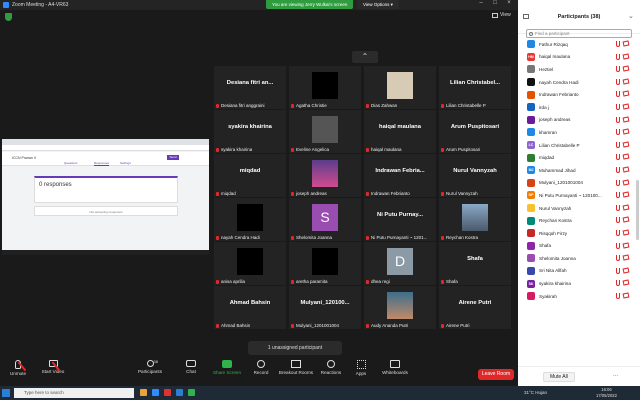  What do you see at coordinates (155, 392) in the screenshot?
I see `zoom-taskbar-icon` at bounding box center [155, 392].